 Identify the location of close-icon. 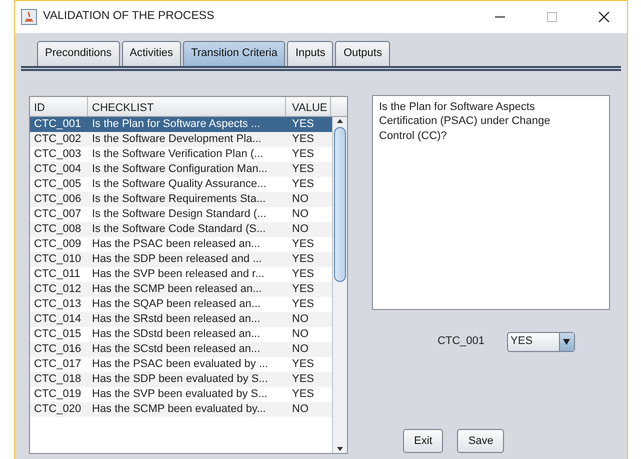
(604, 16).